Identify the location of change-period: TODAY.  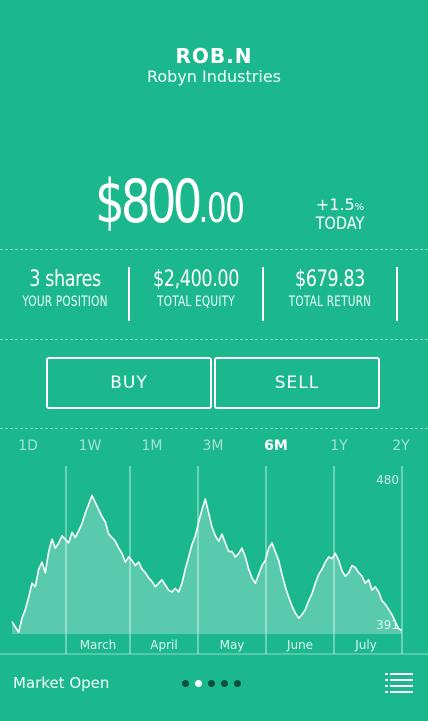
(340, 224).